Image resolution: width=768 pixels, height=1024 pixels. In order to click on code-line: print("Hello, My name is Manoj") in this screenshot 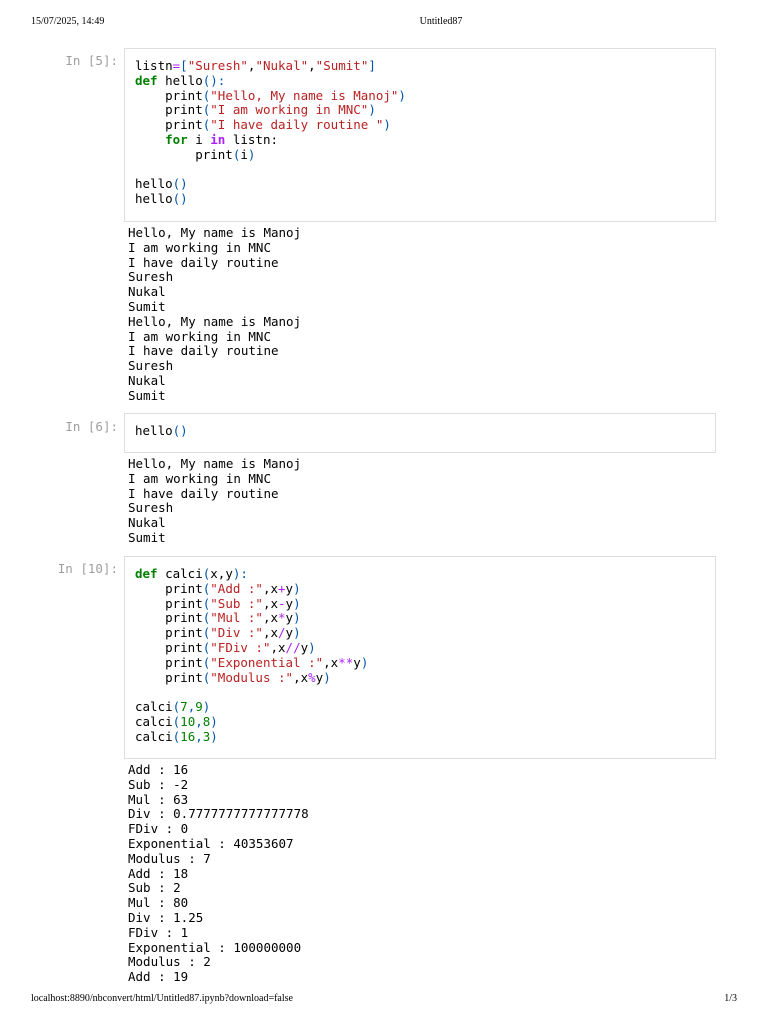, I will do `click(270, 95)`.